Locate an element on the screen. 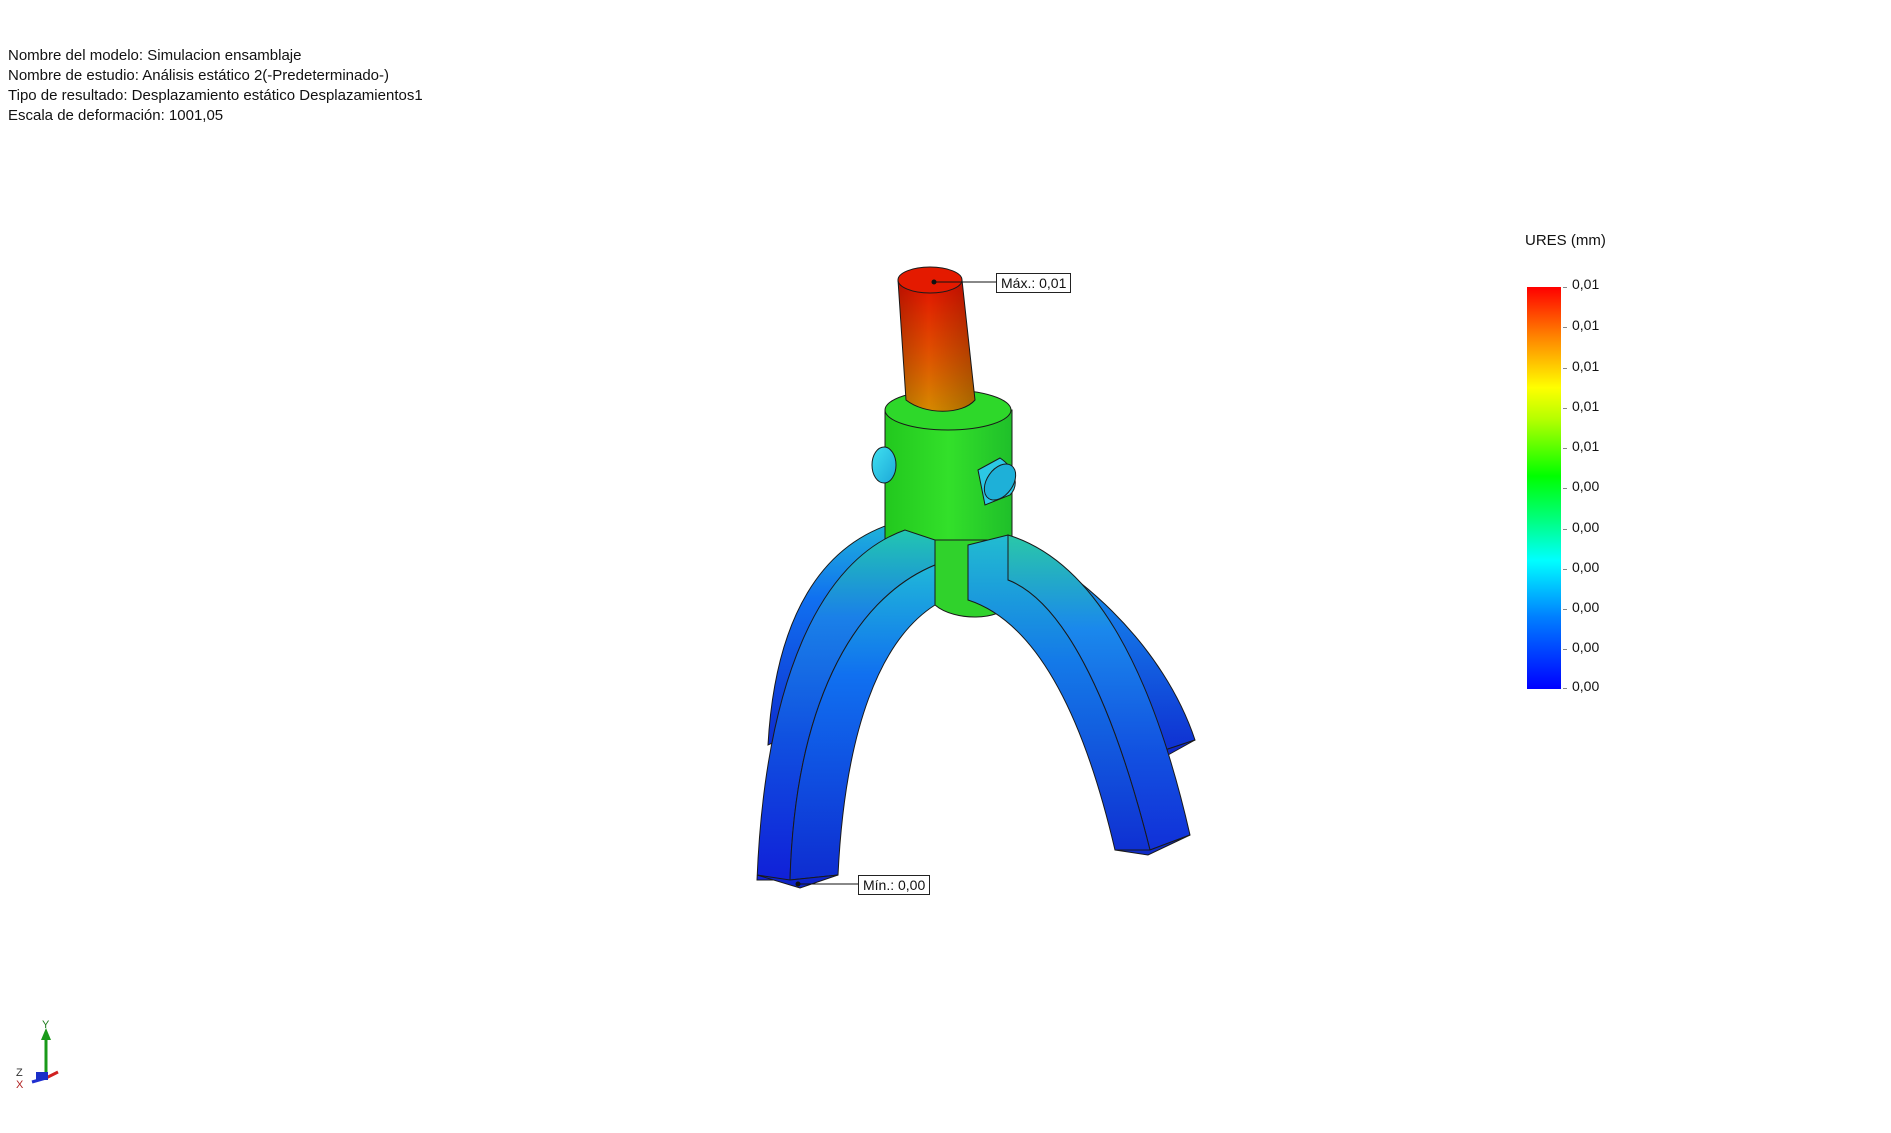 The width and height of the screenshot is (1891, 1133). min-callout: Mín.: 0,00 is located at coordinates (894, 885).